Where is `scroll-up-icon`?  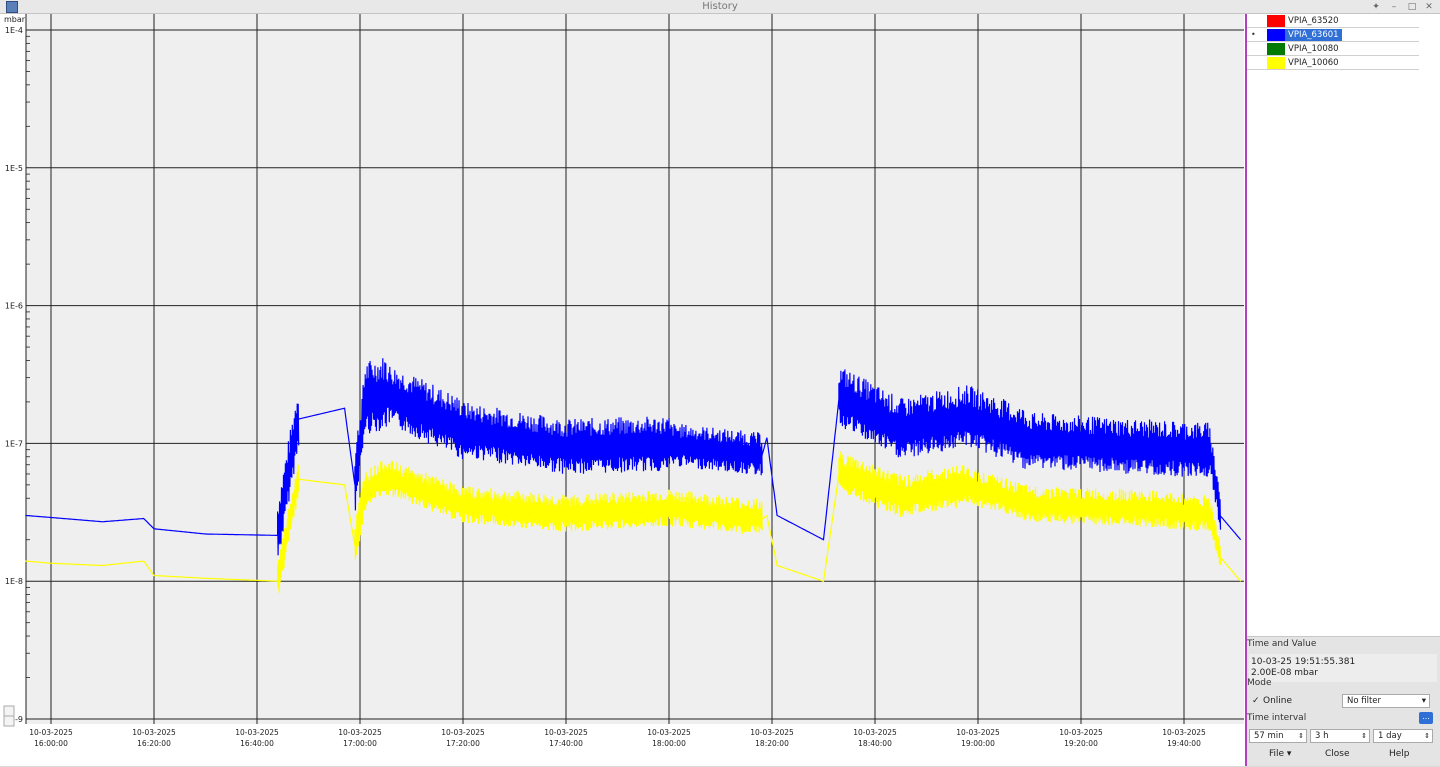 scroll-up-icon is located at coordinates (9, 711).